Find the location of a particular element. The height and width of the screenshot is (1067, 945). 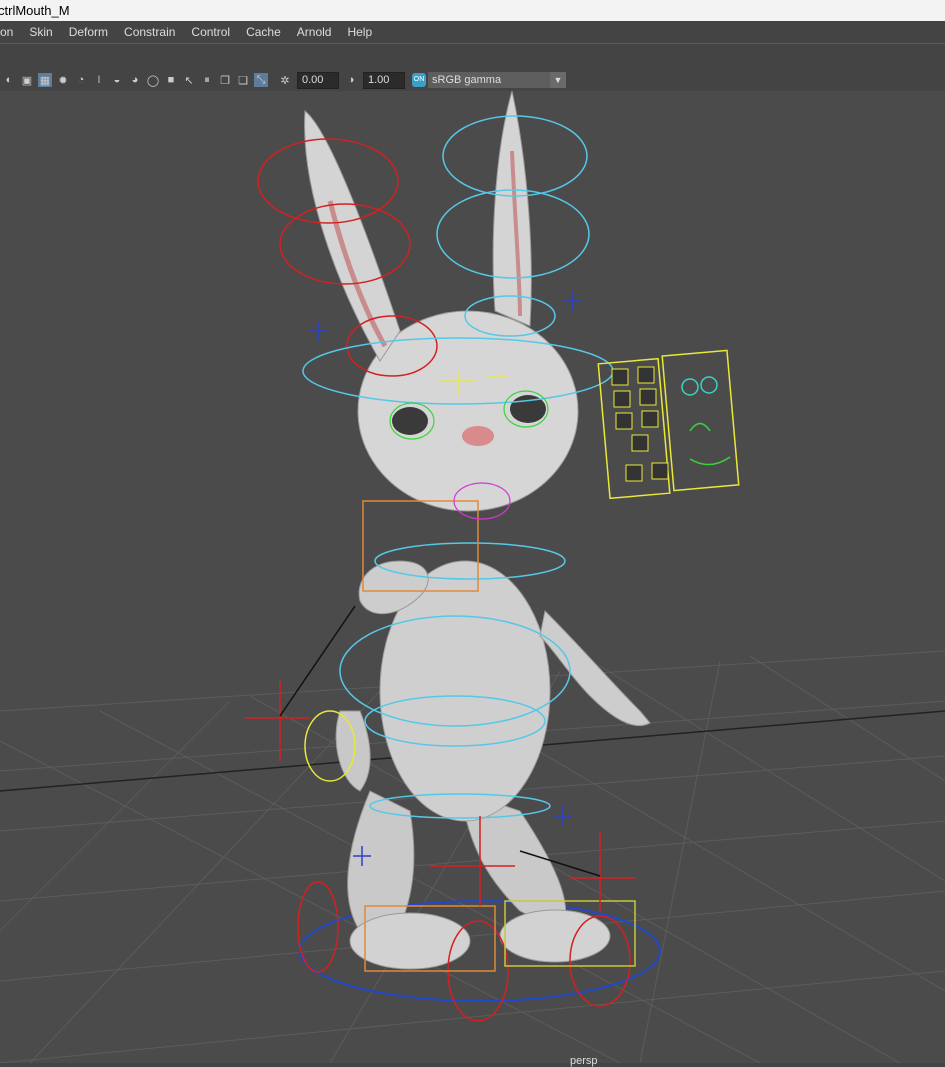

nose is located at coordinates (478, 436).